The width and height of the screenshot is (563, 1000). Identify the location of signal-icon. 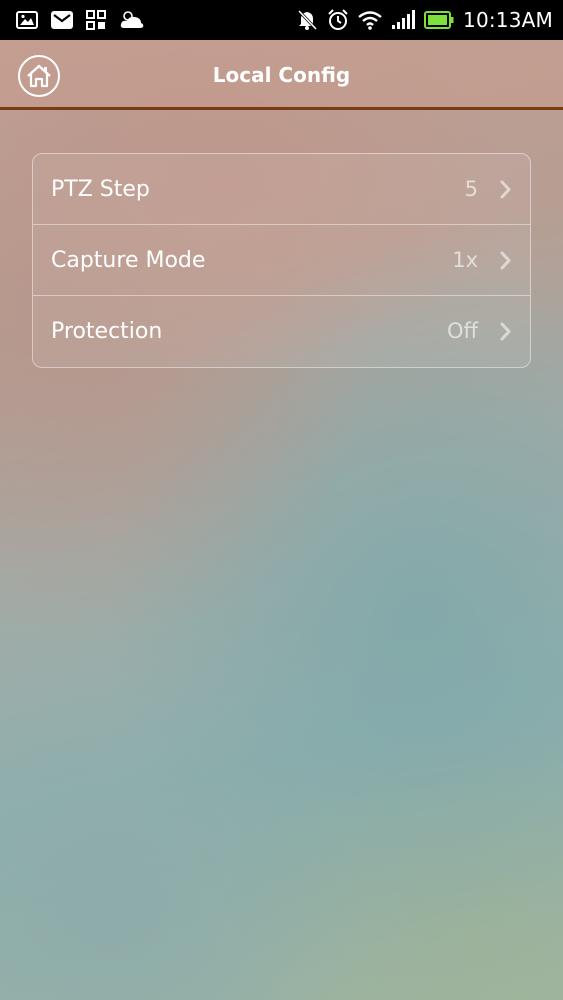
(403, 20).